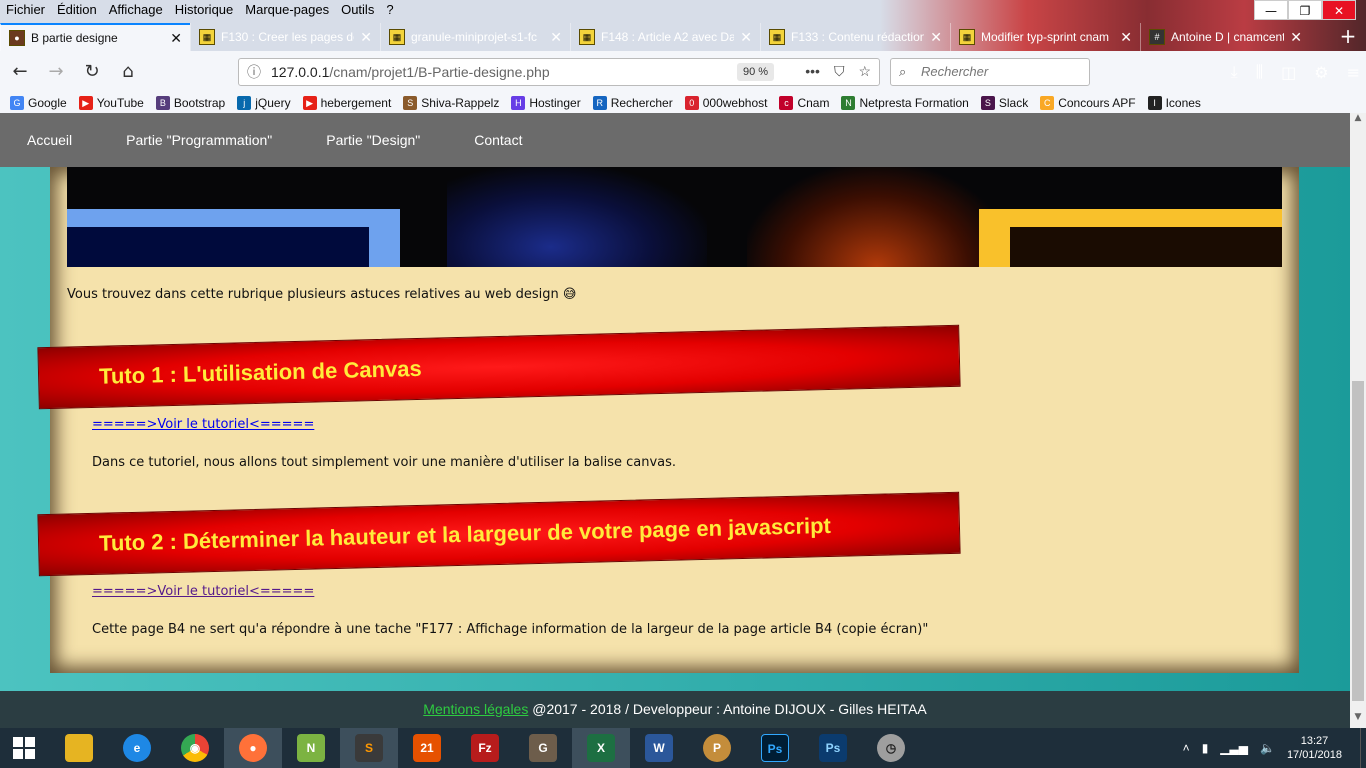  I want to click on bookmark-000webhost: 0 000webhost, so click(725, 103).